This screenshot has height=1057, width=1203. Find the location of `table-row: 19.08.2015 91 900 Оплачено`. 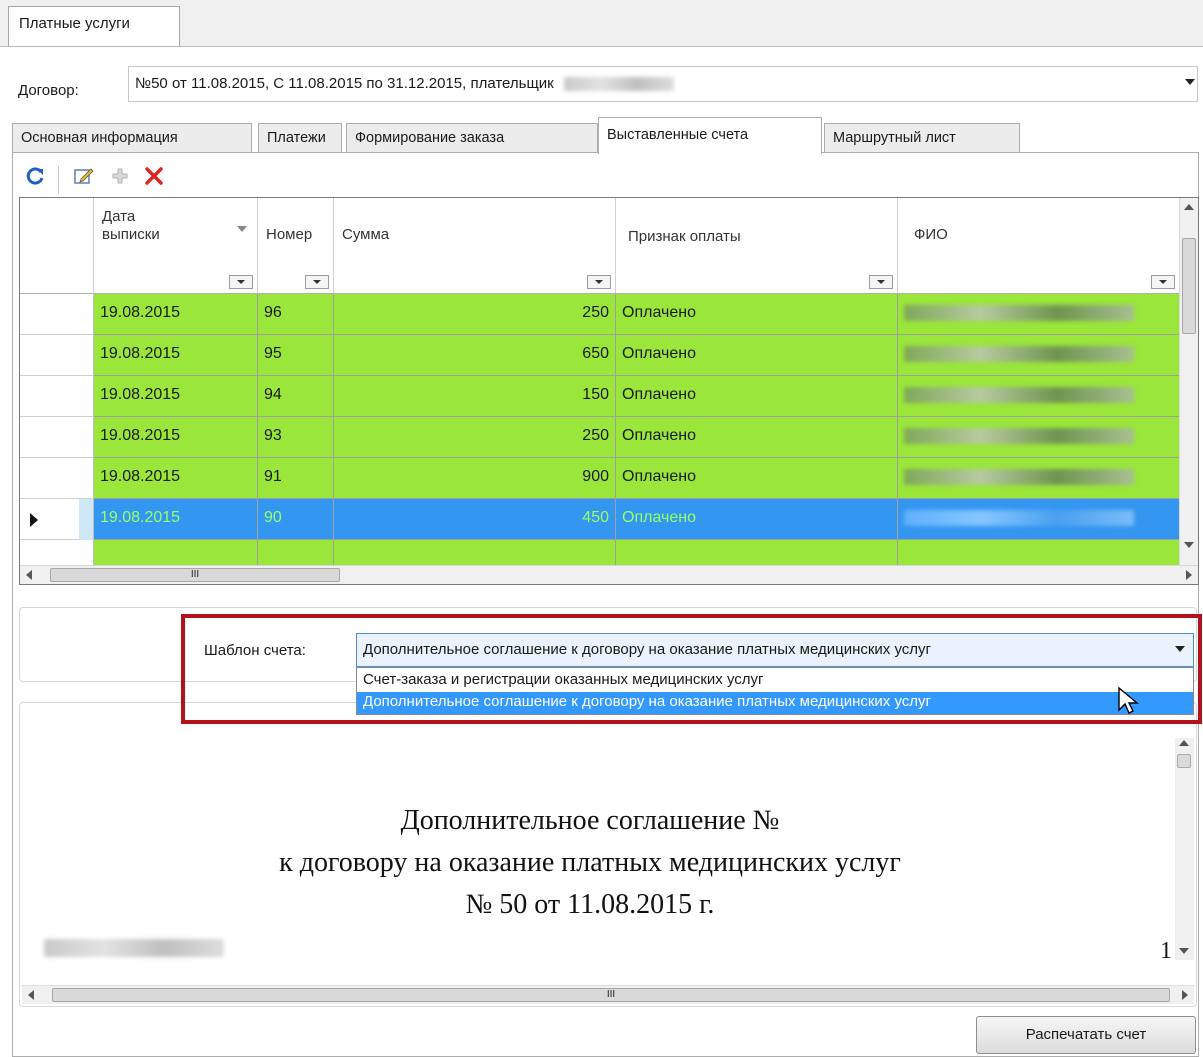

table-row: 19.08.2015 91 900 Оплачено is located at coordinates (600, 478).